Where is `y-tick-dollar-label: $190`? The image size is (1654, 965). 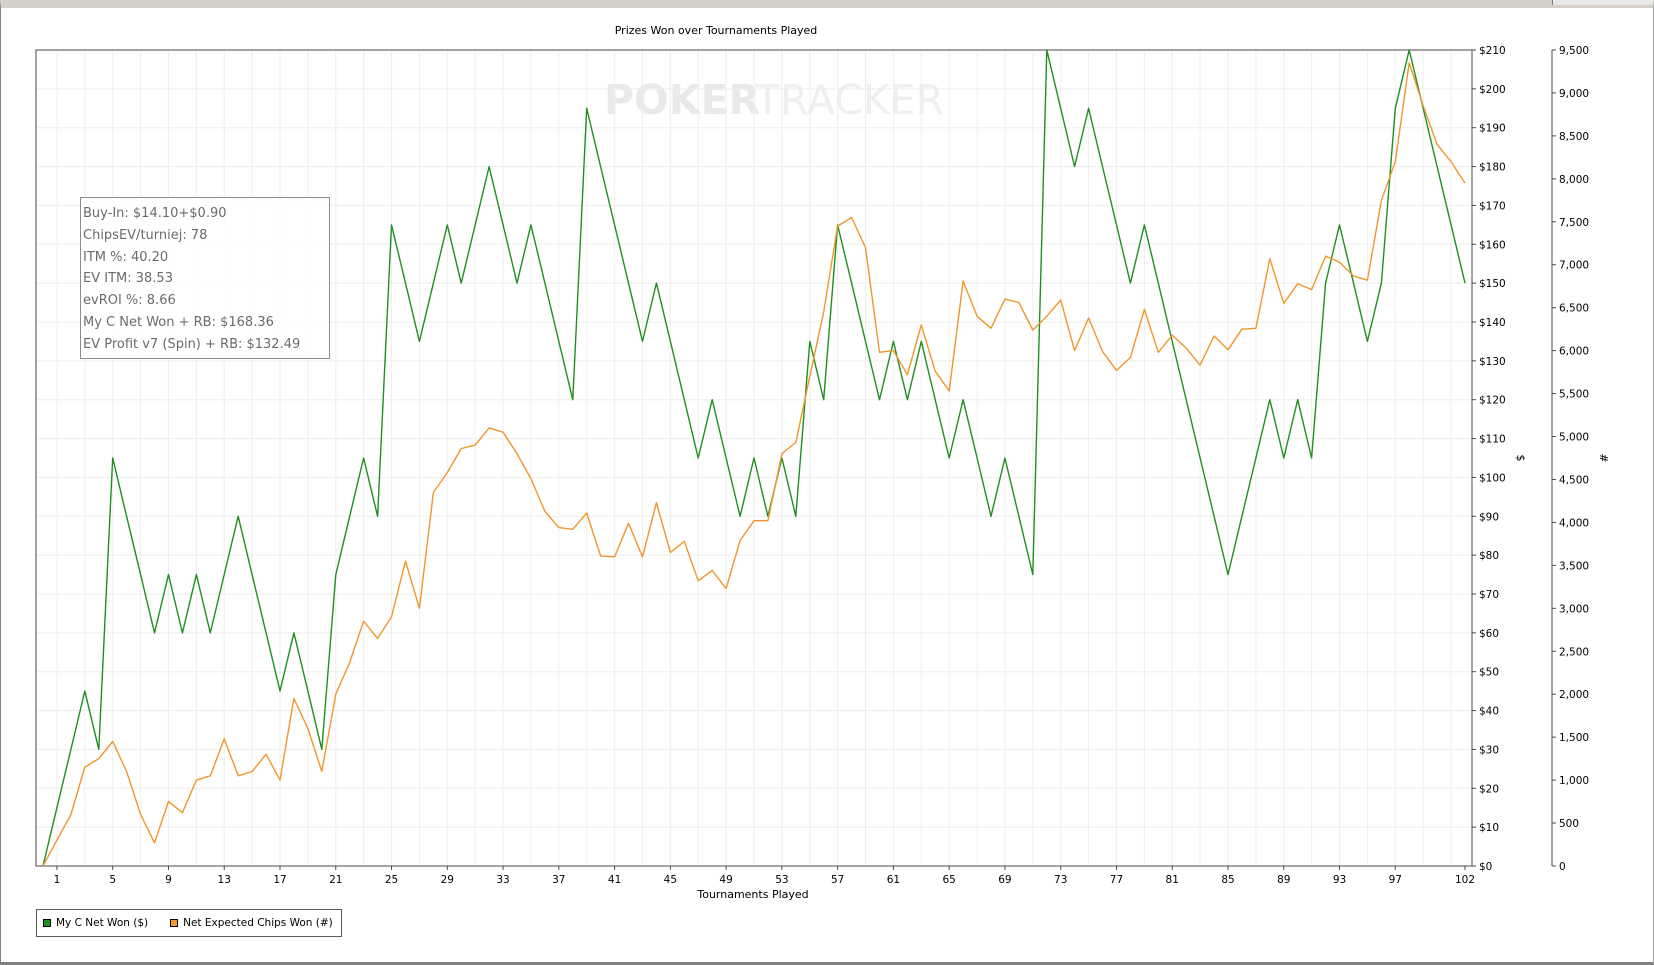 y-tick-dollar-label: $190 is located at coordinates (1492, 129).